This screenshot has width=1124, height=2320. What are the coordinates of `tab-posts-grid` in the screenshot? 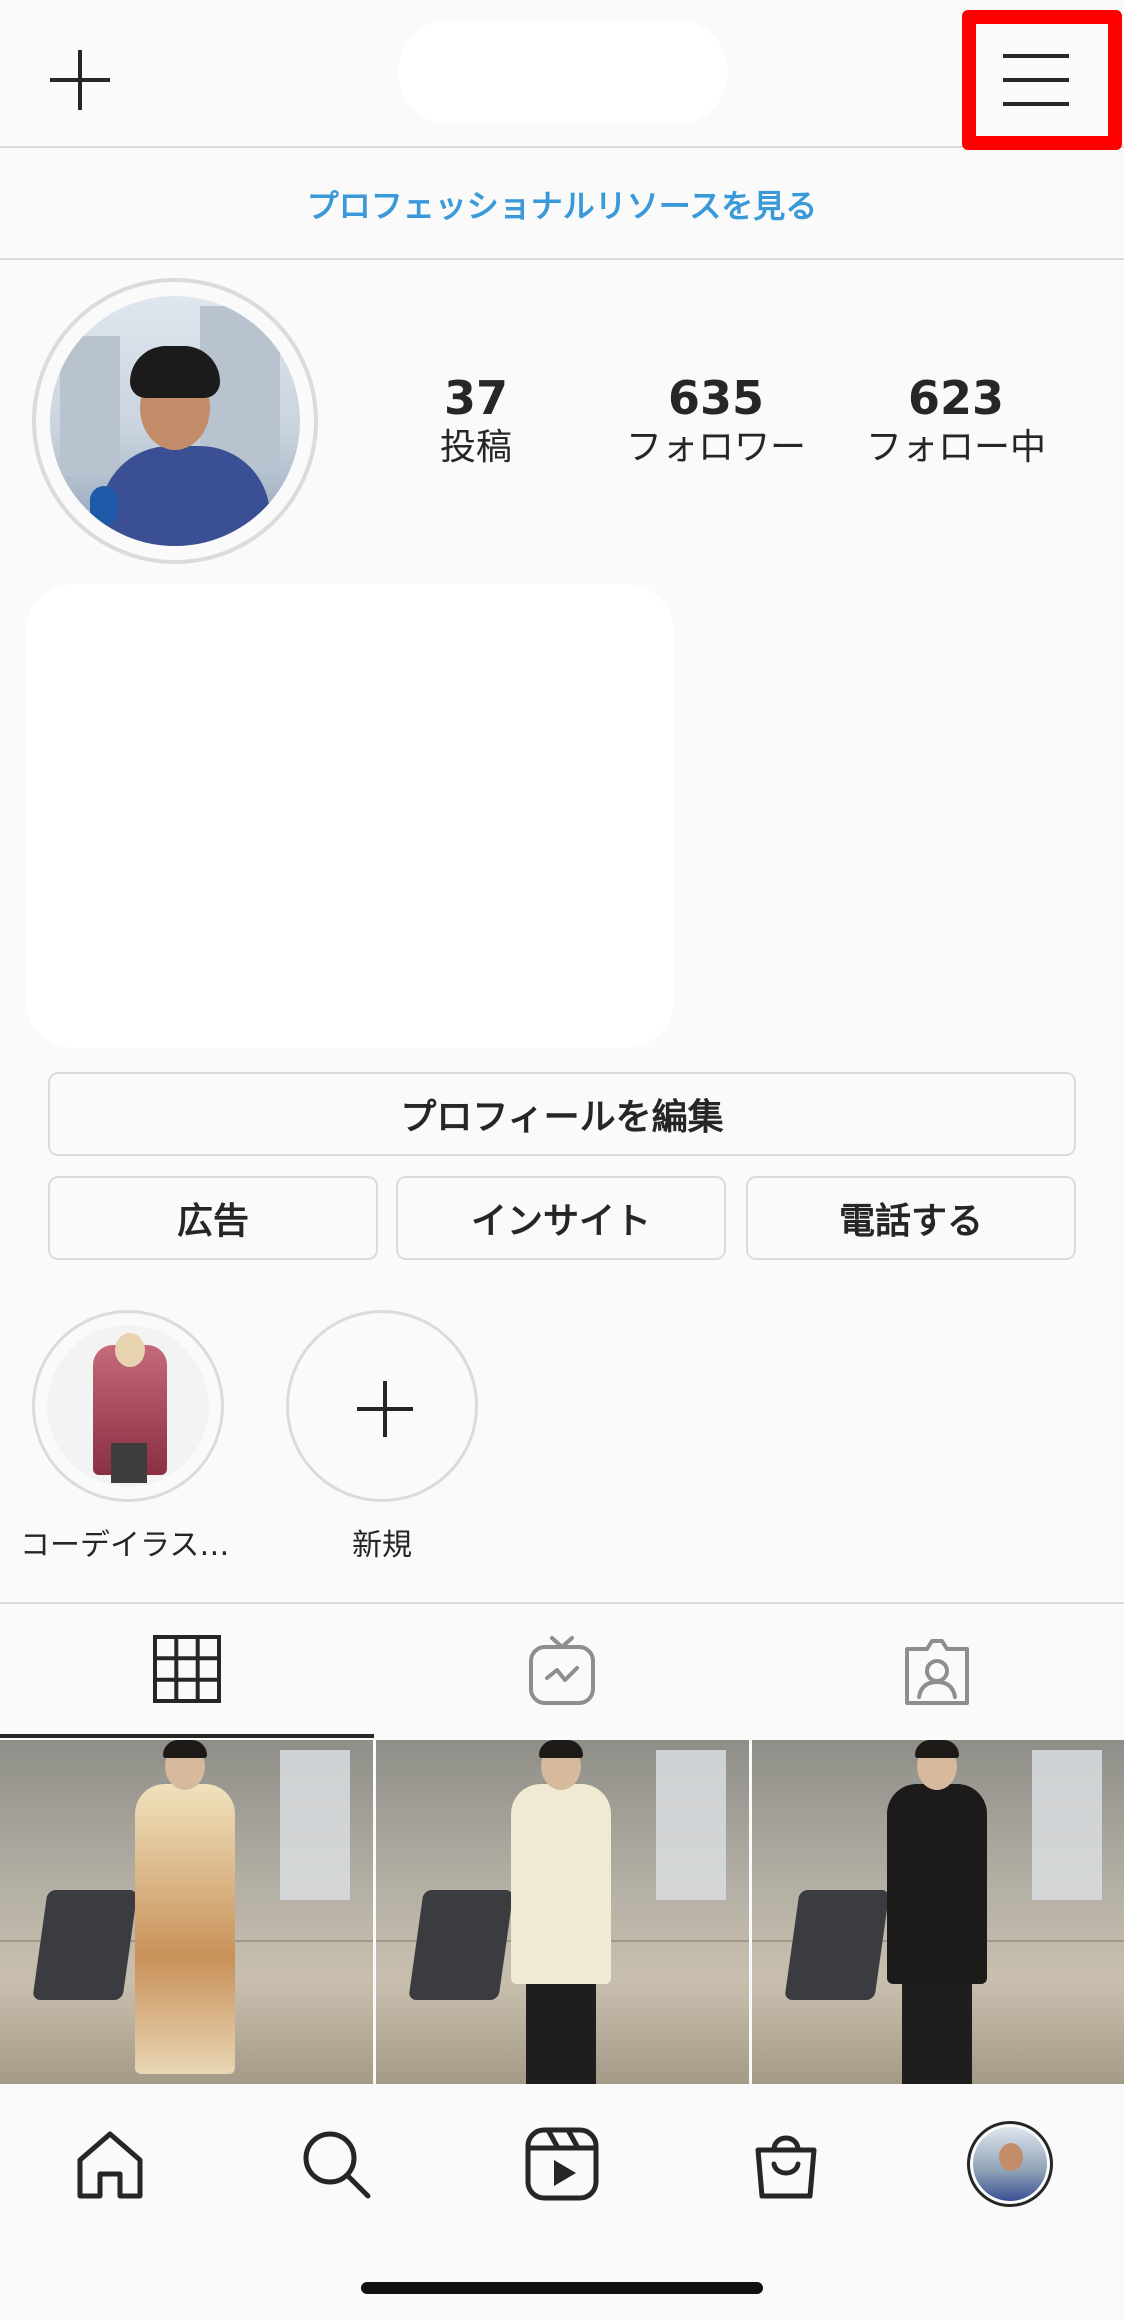 It's located at (187, 1671).